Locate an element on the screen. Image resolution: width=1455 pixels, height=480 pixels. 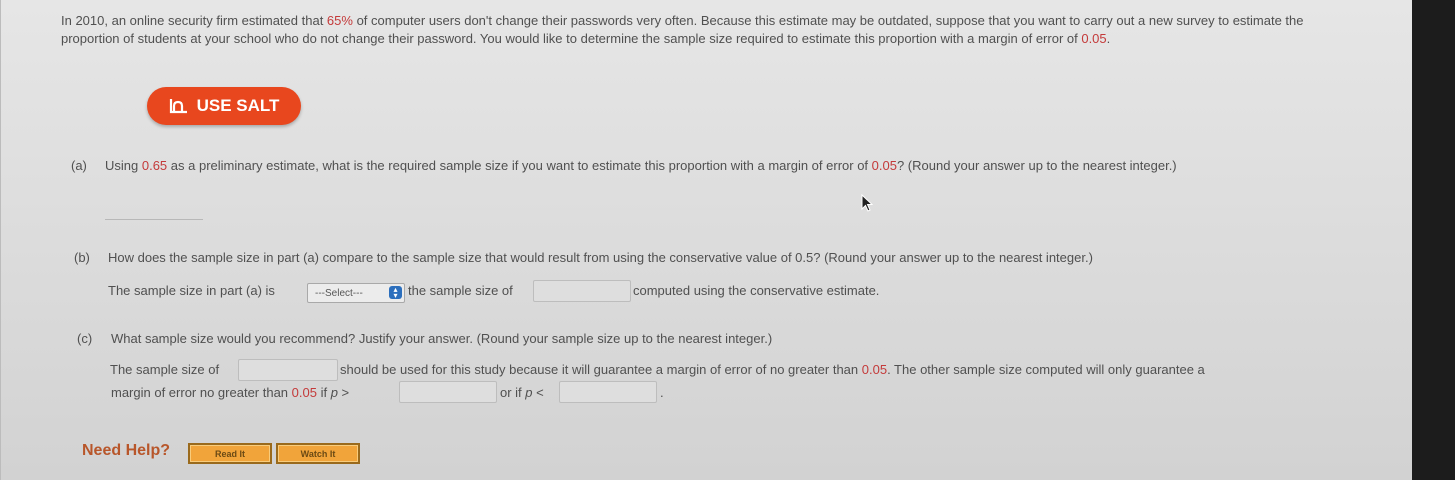
part-a-q1: Using is located at coordinates (123, 165).